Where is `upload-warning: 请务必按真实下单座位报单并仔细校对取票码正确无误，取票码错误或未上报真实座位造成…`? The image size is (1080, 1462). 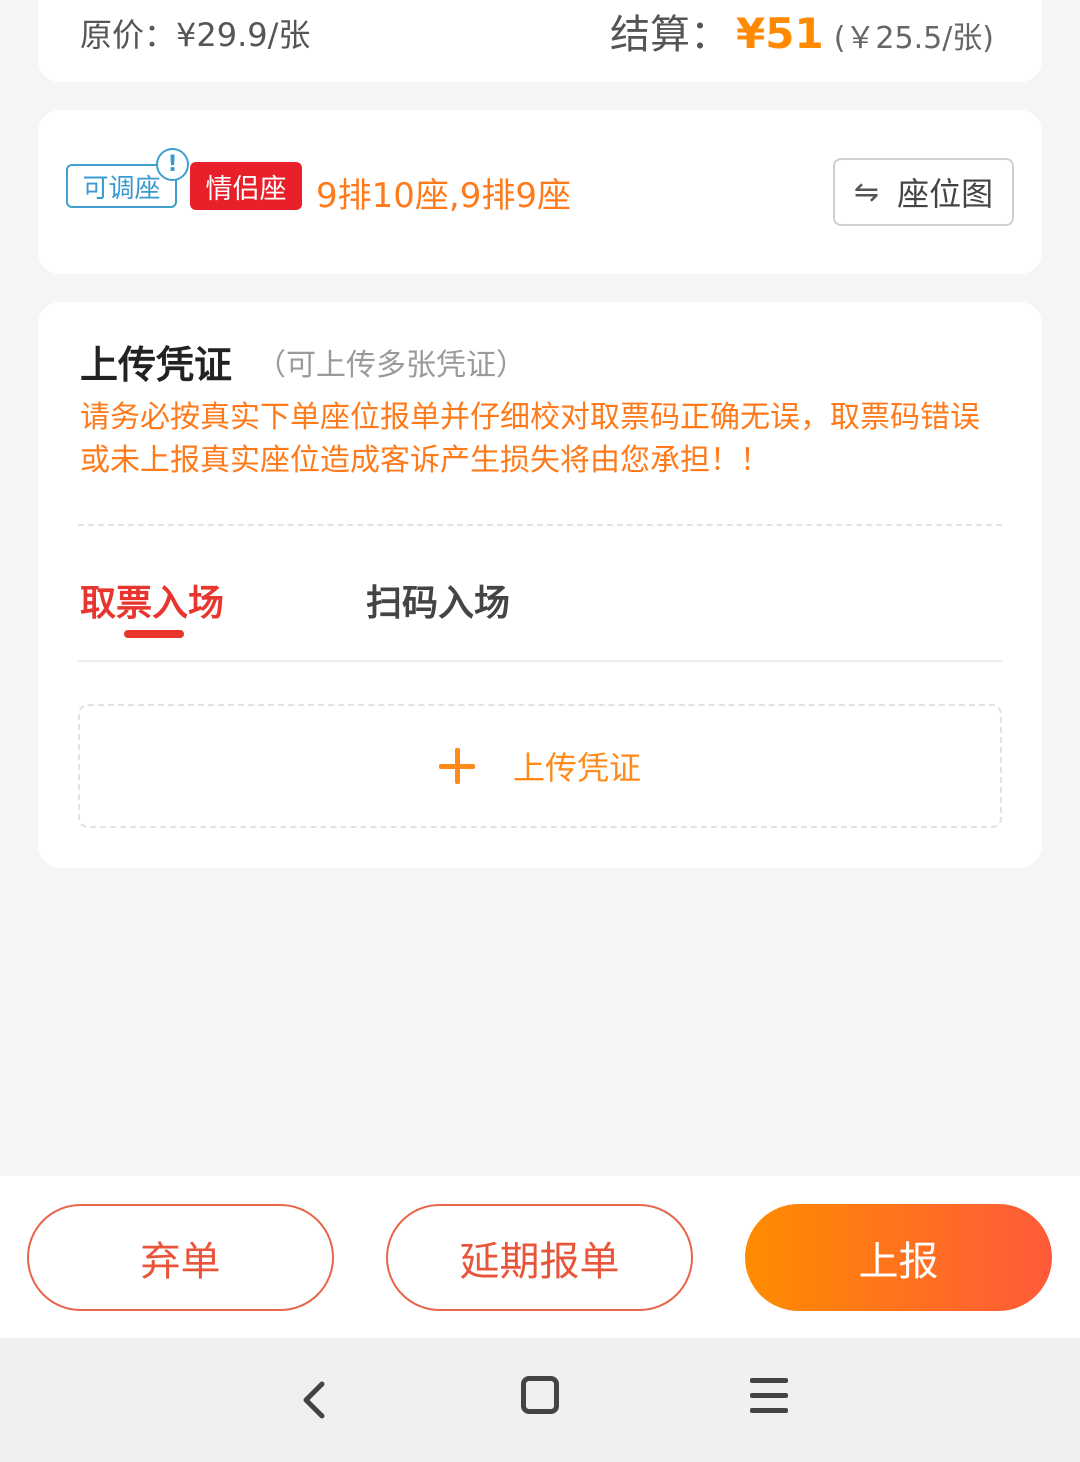 upload-warning: 请务必按真实下单座位报单并仔细校对取票码正确无误，取票码错误或未上报真实座位造成… is located at coordinates (530, 439).